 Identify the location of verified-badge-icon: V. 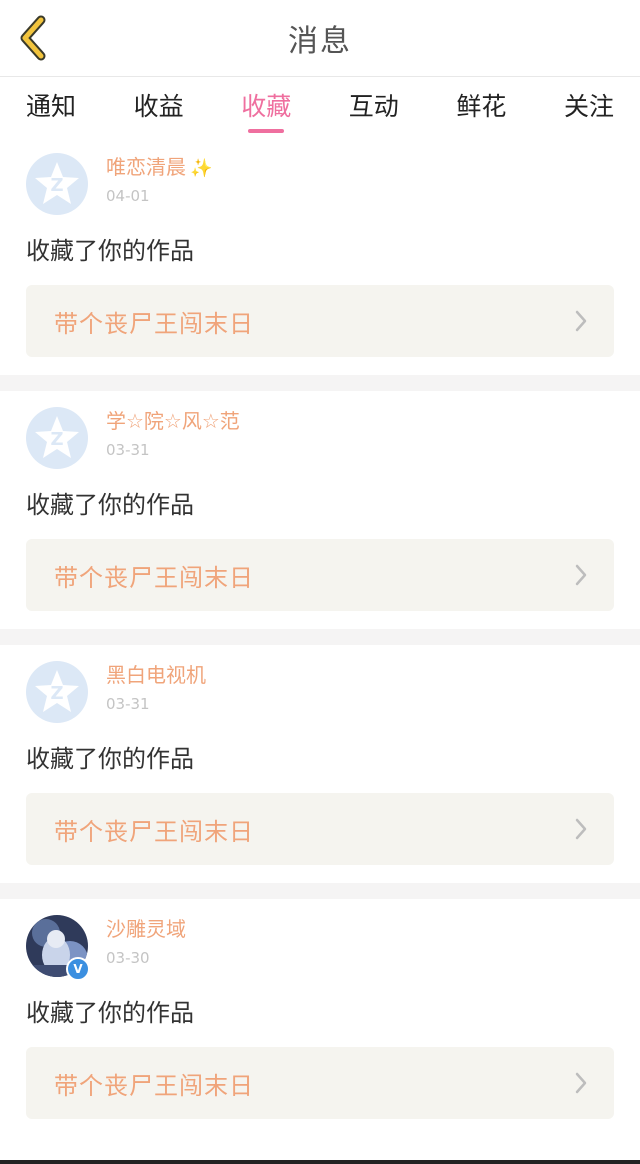
(78, 969).